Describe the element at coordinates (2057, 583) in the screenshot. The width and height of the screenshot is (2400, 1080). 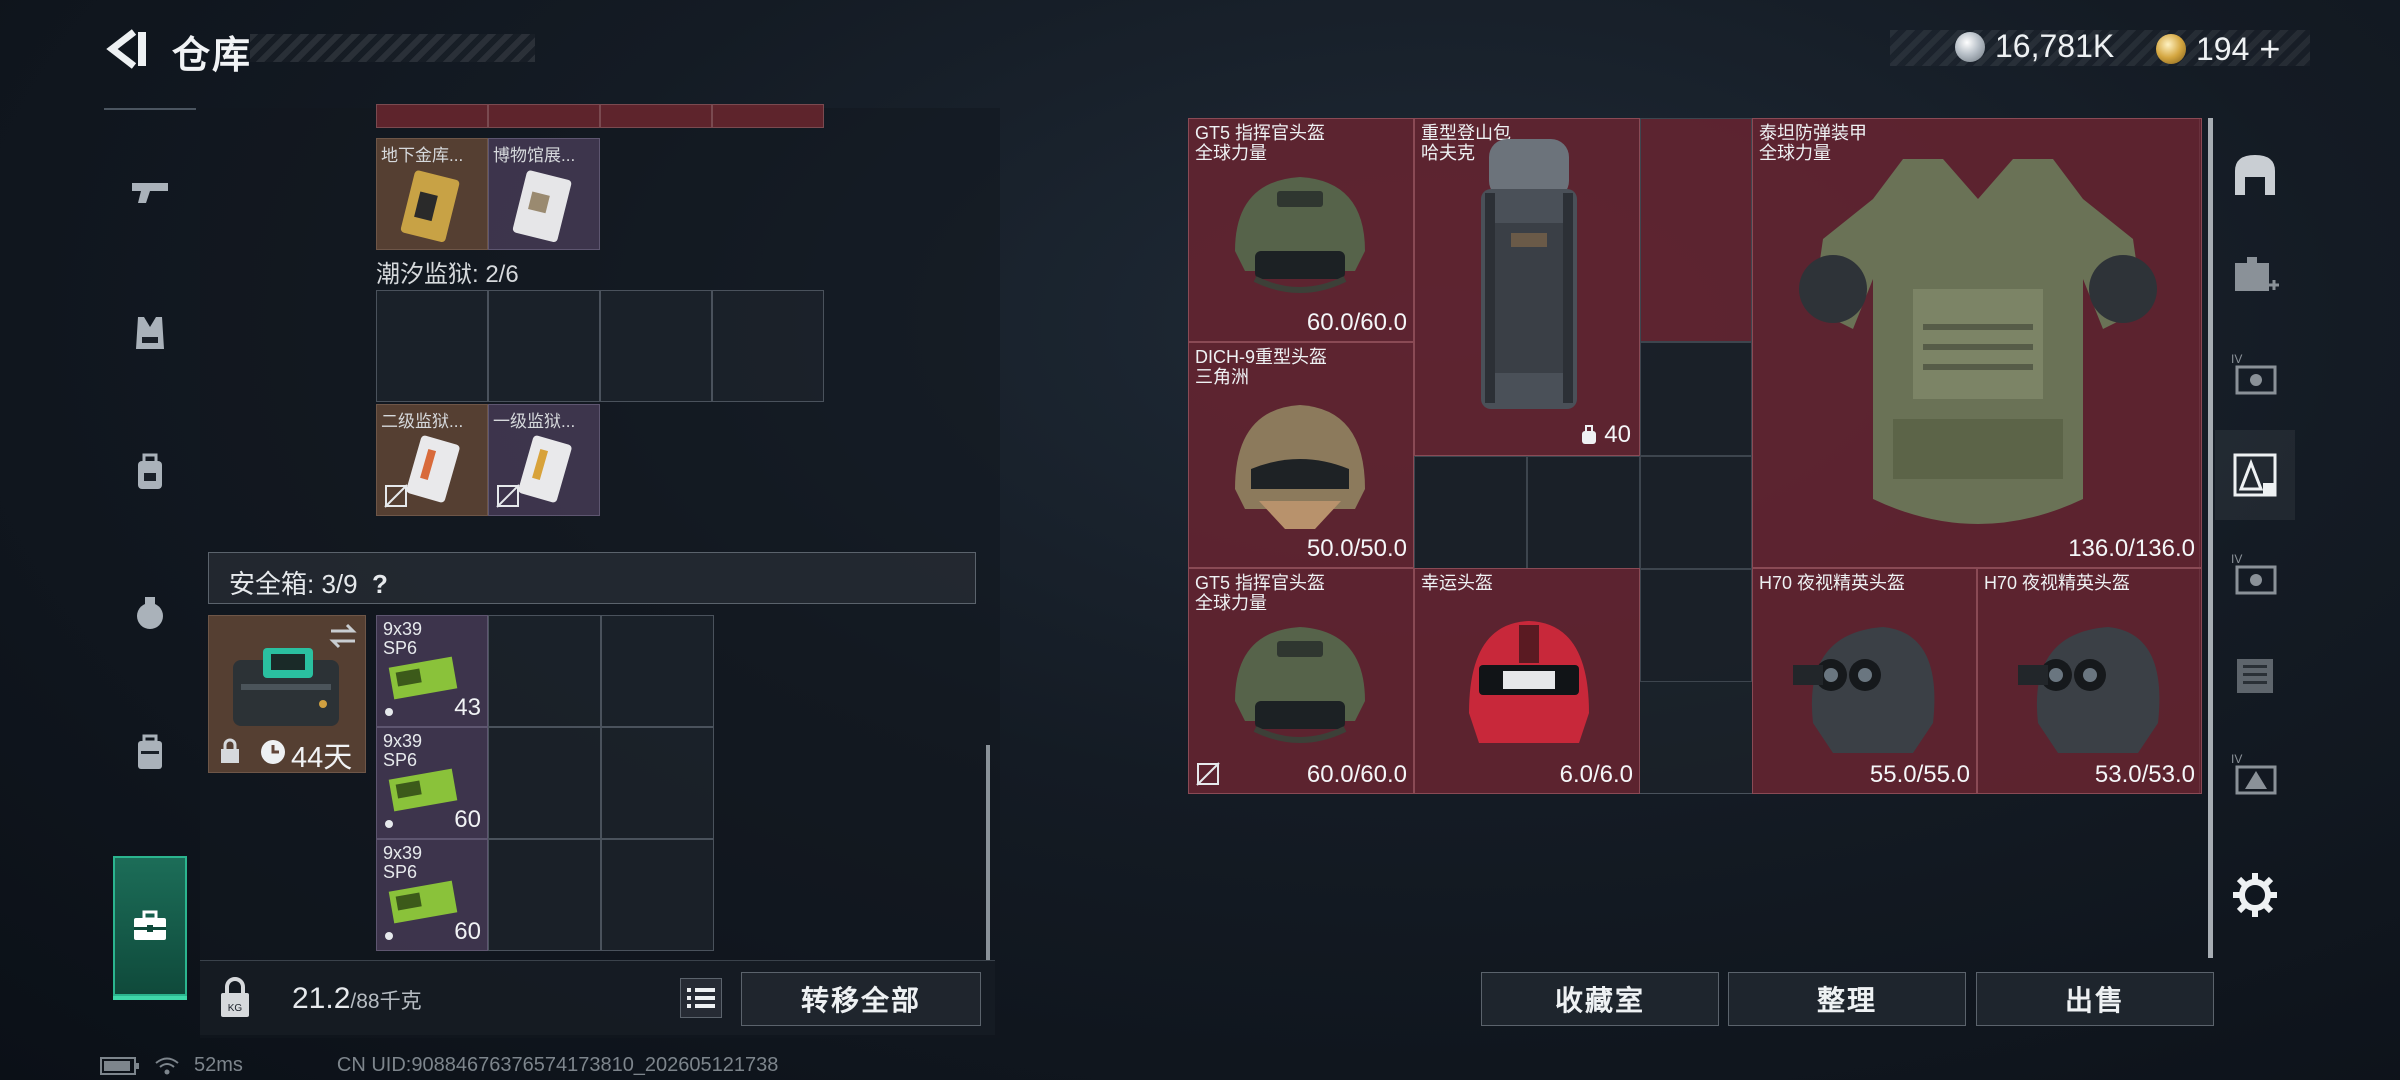
I see `item-title: H70 夜视精英头盔` at that location.